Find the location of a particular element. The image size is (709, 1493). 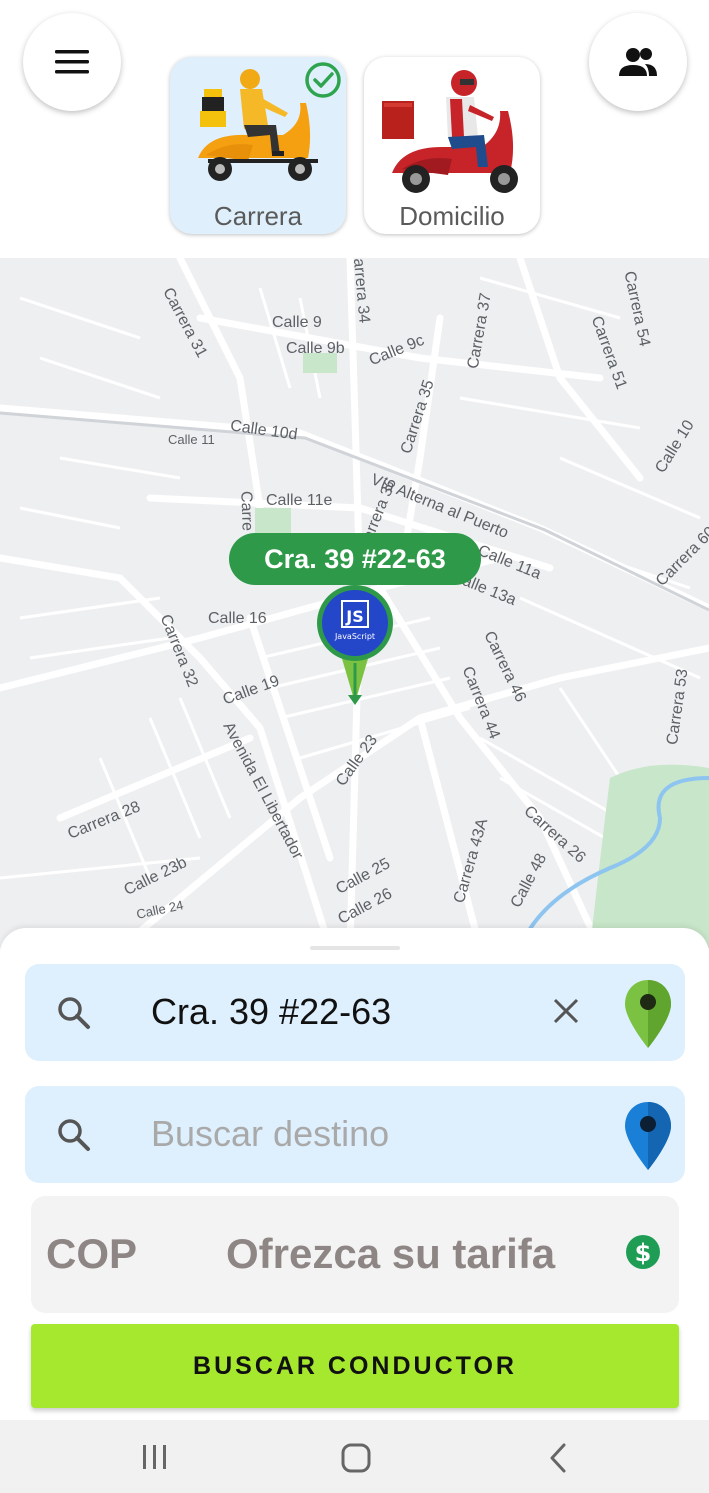

service-label: Carrera is located at coordinates (258, 216).